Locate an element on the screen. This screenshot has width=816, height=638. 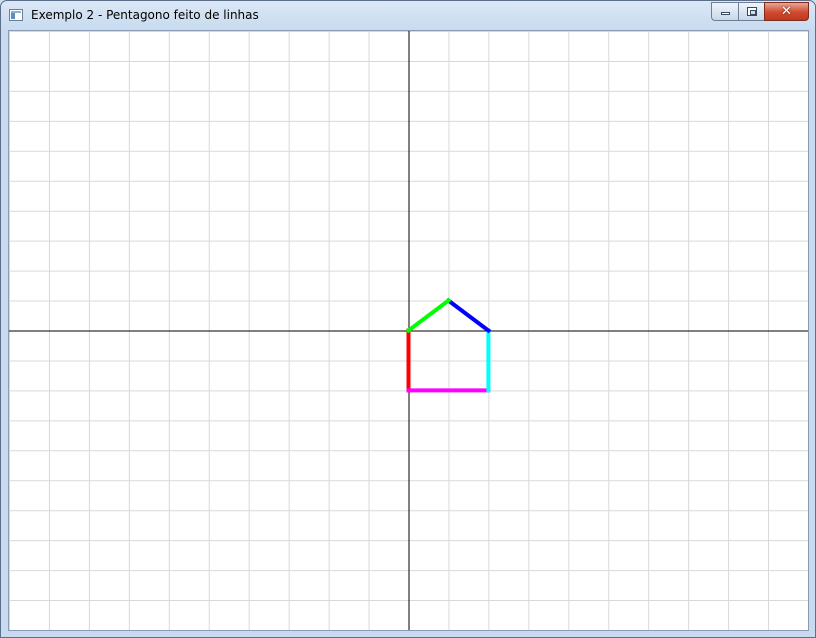
maximize-icon is located at coordinates (752, 11).